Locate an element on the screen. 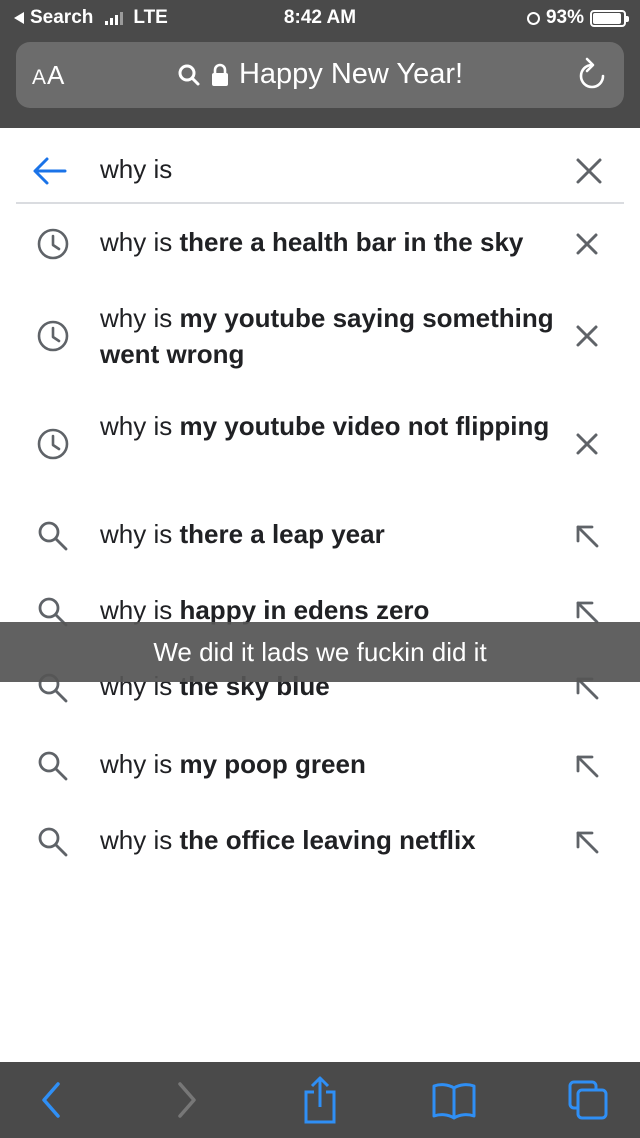  suggestion-item: why is the office leaving netflix is located at coordinates (320, 842).